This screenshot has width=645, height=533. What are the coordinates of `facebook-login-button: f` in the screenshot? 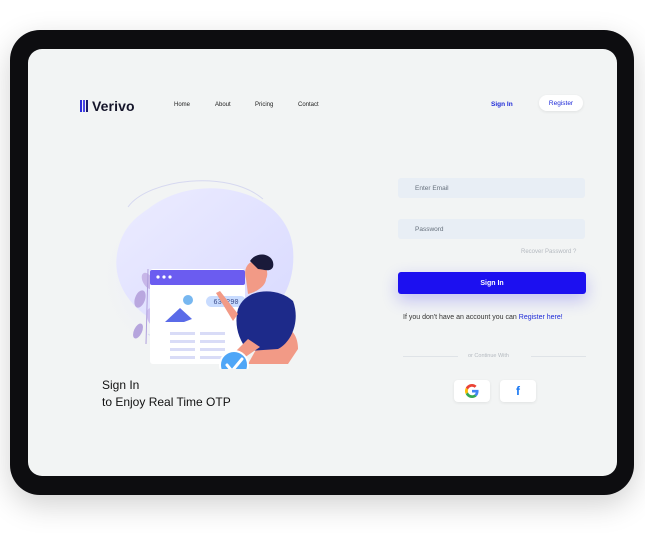 It's located at (518, 391).